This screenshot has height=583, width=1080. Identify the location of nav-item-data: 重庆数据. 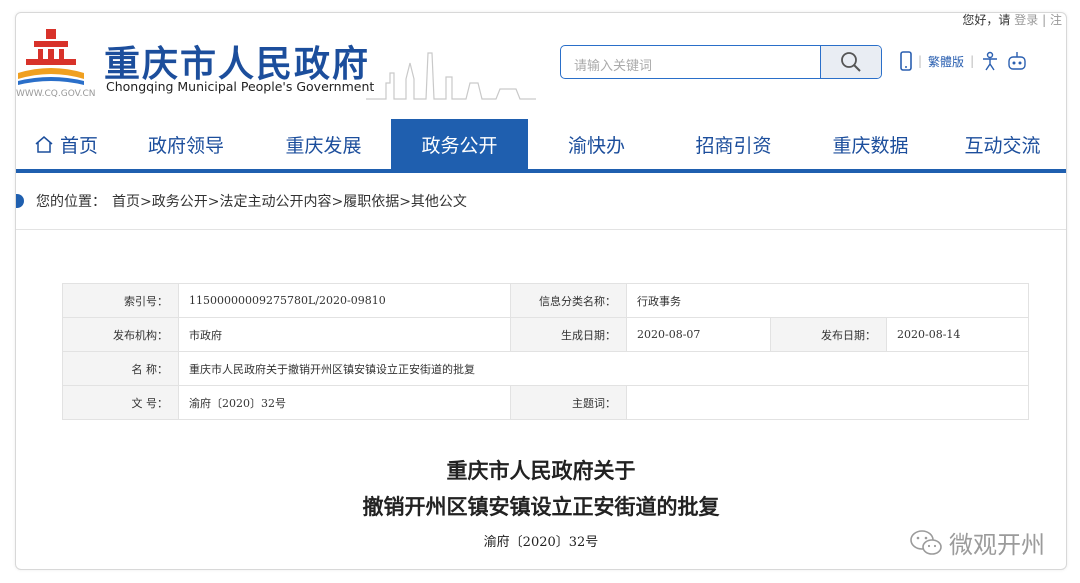
(870, 144).